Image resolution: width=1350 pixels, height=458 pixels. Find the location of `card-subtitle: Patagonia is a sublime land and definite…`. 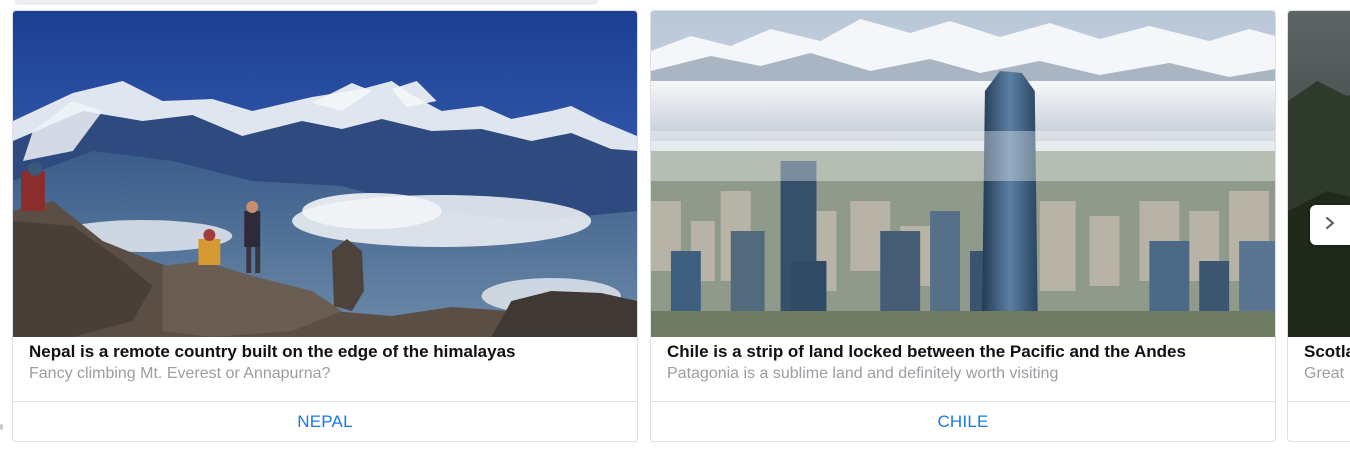

card-subtitle: Patagonia is a sublime land and definite… is located at coordinates (863, 373).